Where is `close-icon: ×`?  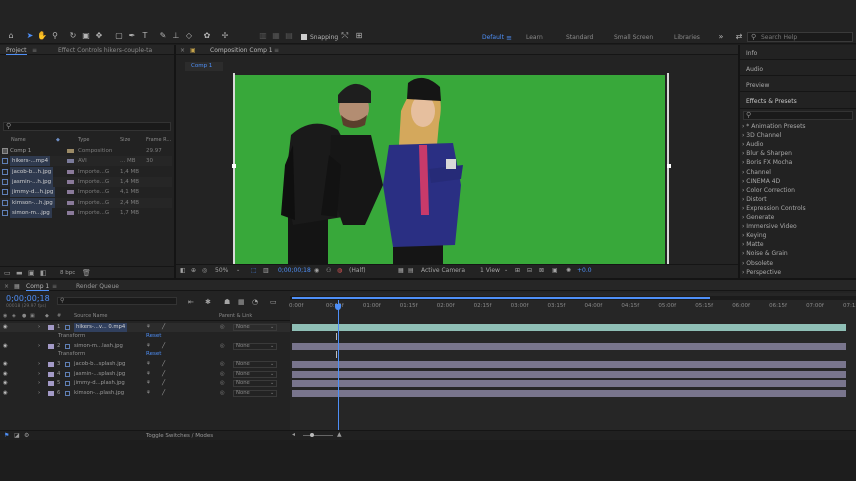 close-icon: × is located at coordinates (182, 50).